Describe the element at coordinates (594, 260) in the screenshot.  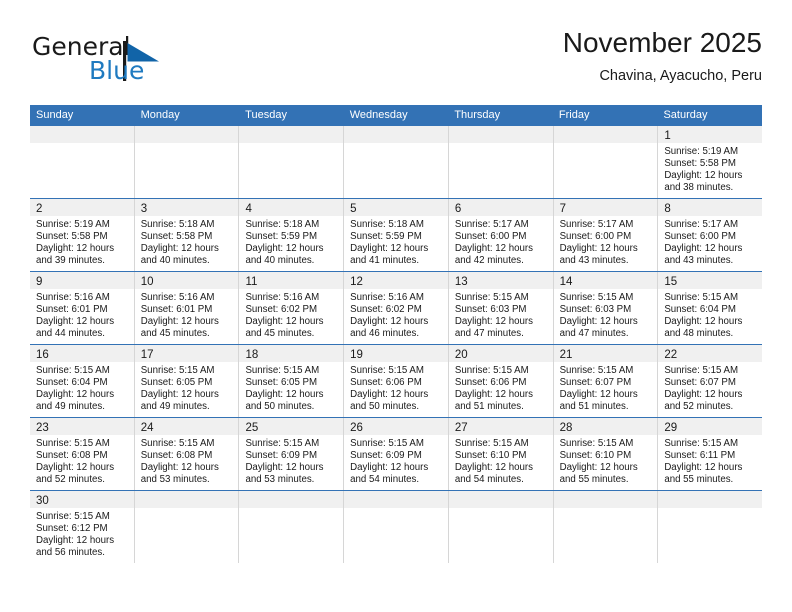
I see `day-detail-line: and 43 minutes.` at that location.